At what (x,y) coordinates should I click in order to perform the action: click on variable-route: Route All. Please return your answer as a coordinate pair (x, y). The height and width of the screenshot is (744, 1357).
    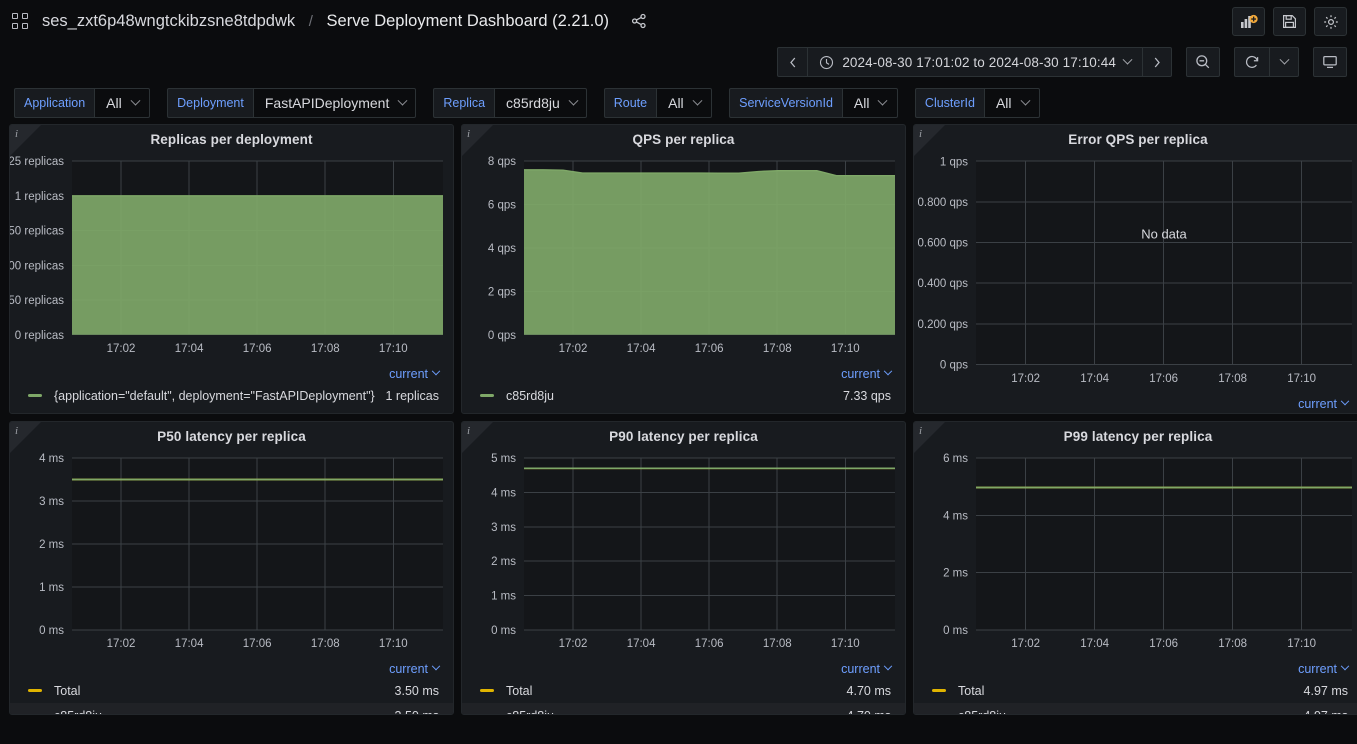
    Looking at the image, I should click on (658, 103).